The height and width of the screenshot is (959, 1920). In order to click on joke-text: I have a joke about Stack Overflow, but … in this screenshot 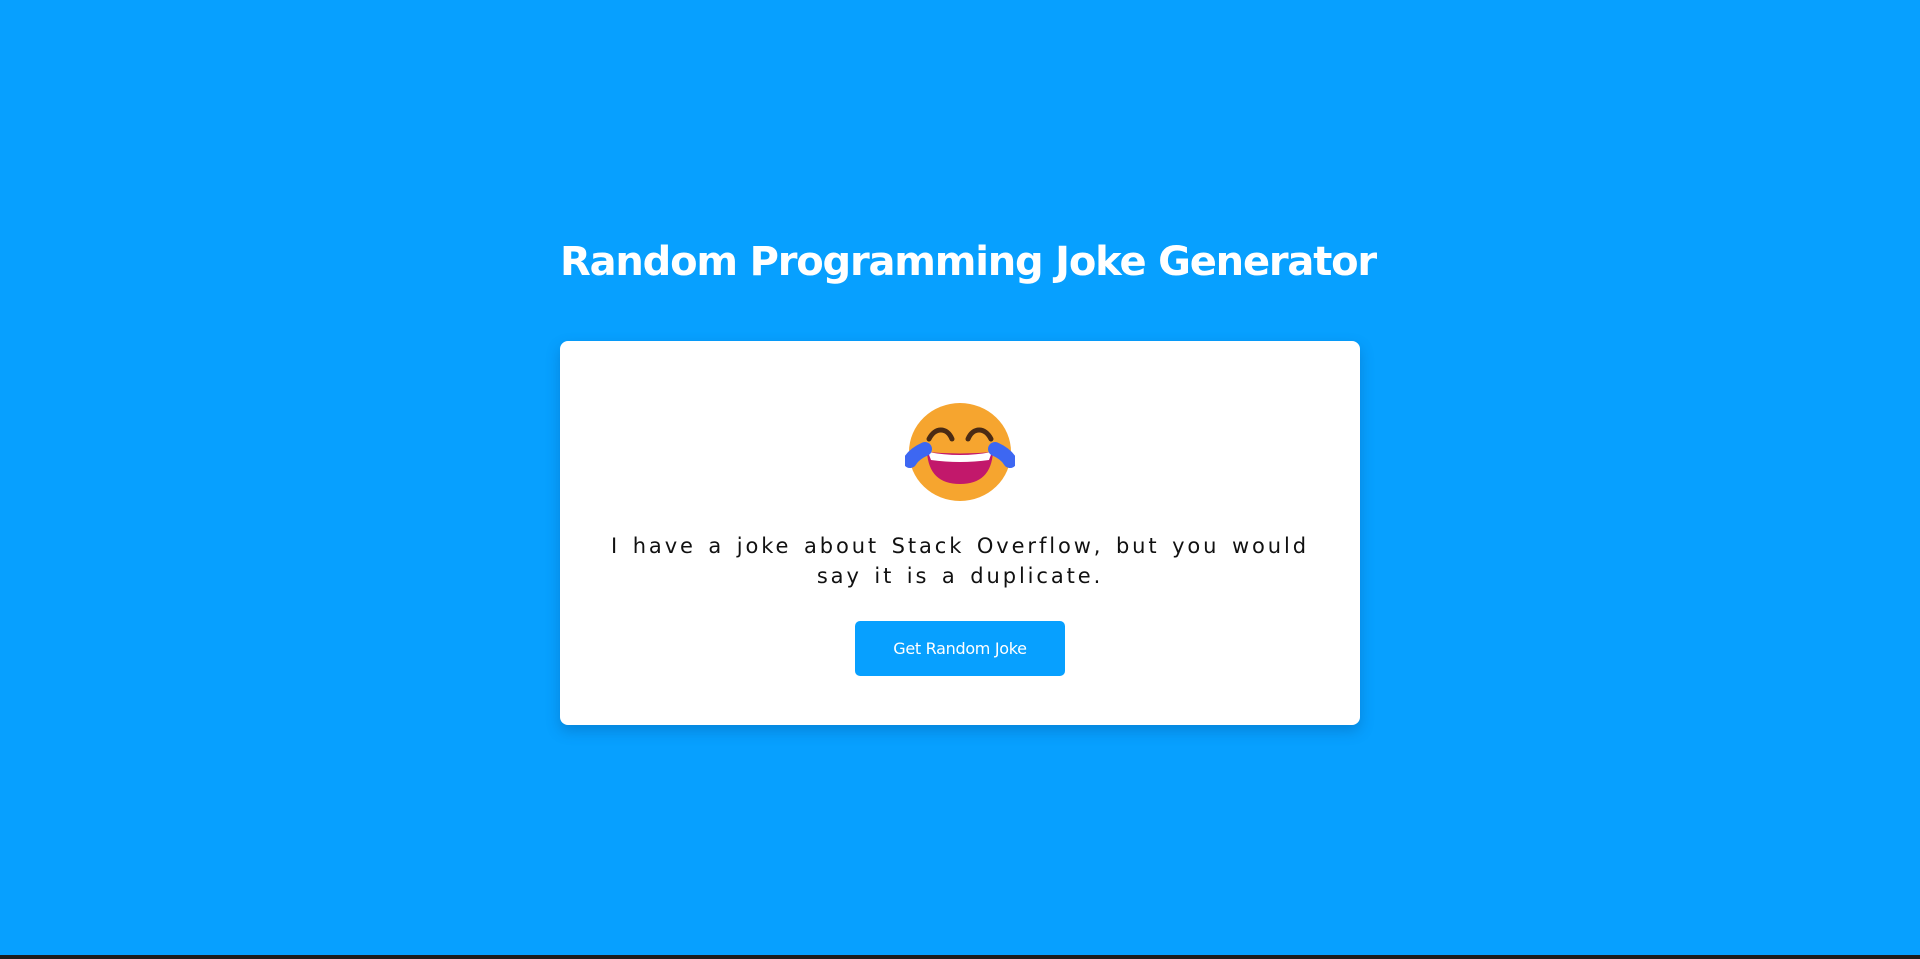, I will do `click(960, 561)`.